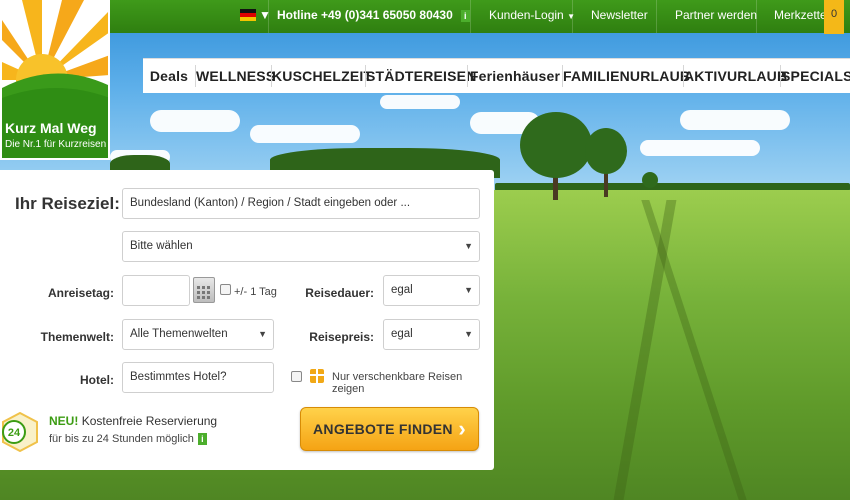 The height and width of the screenshot is (500, 850). What do you see at coordinates (121, 439) in the screenshot?
I see `promo-subline-text: für bis zu 24 Stunden möglich` at bounding box center [121, 439].